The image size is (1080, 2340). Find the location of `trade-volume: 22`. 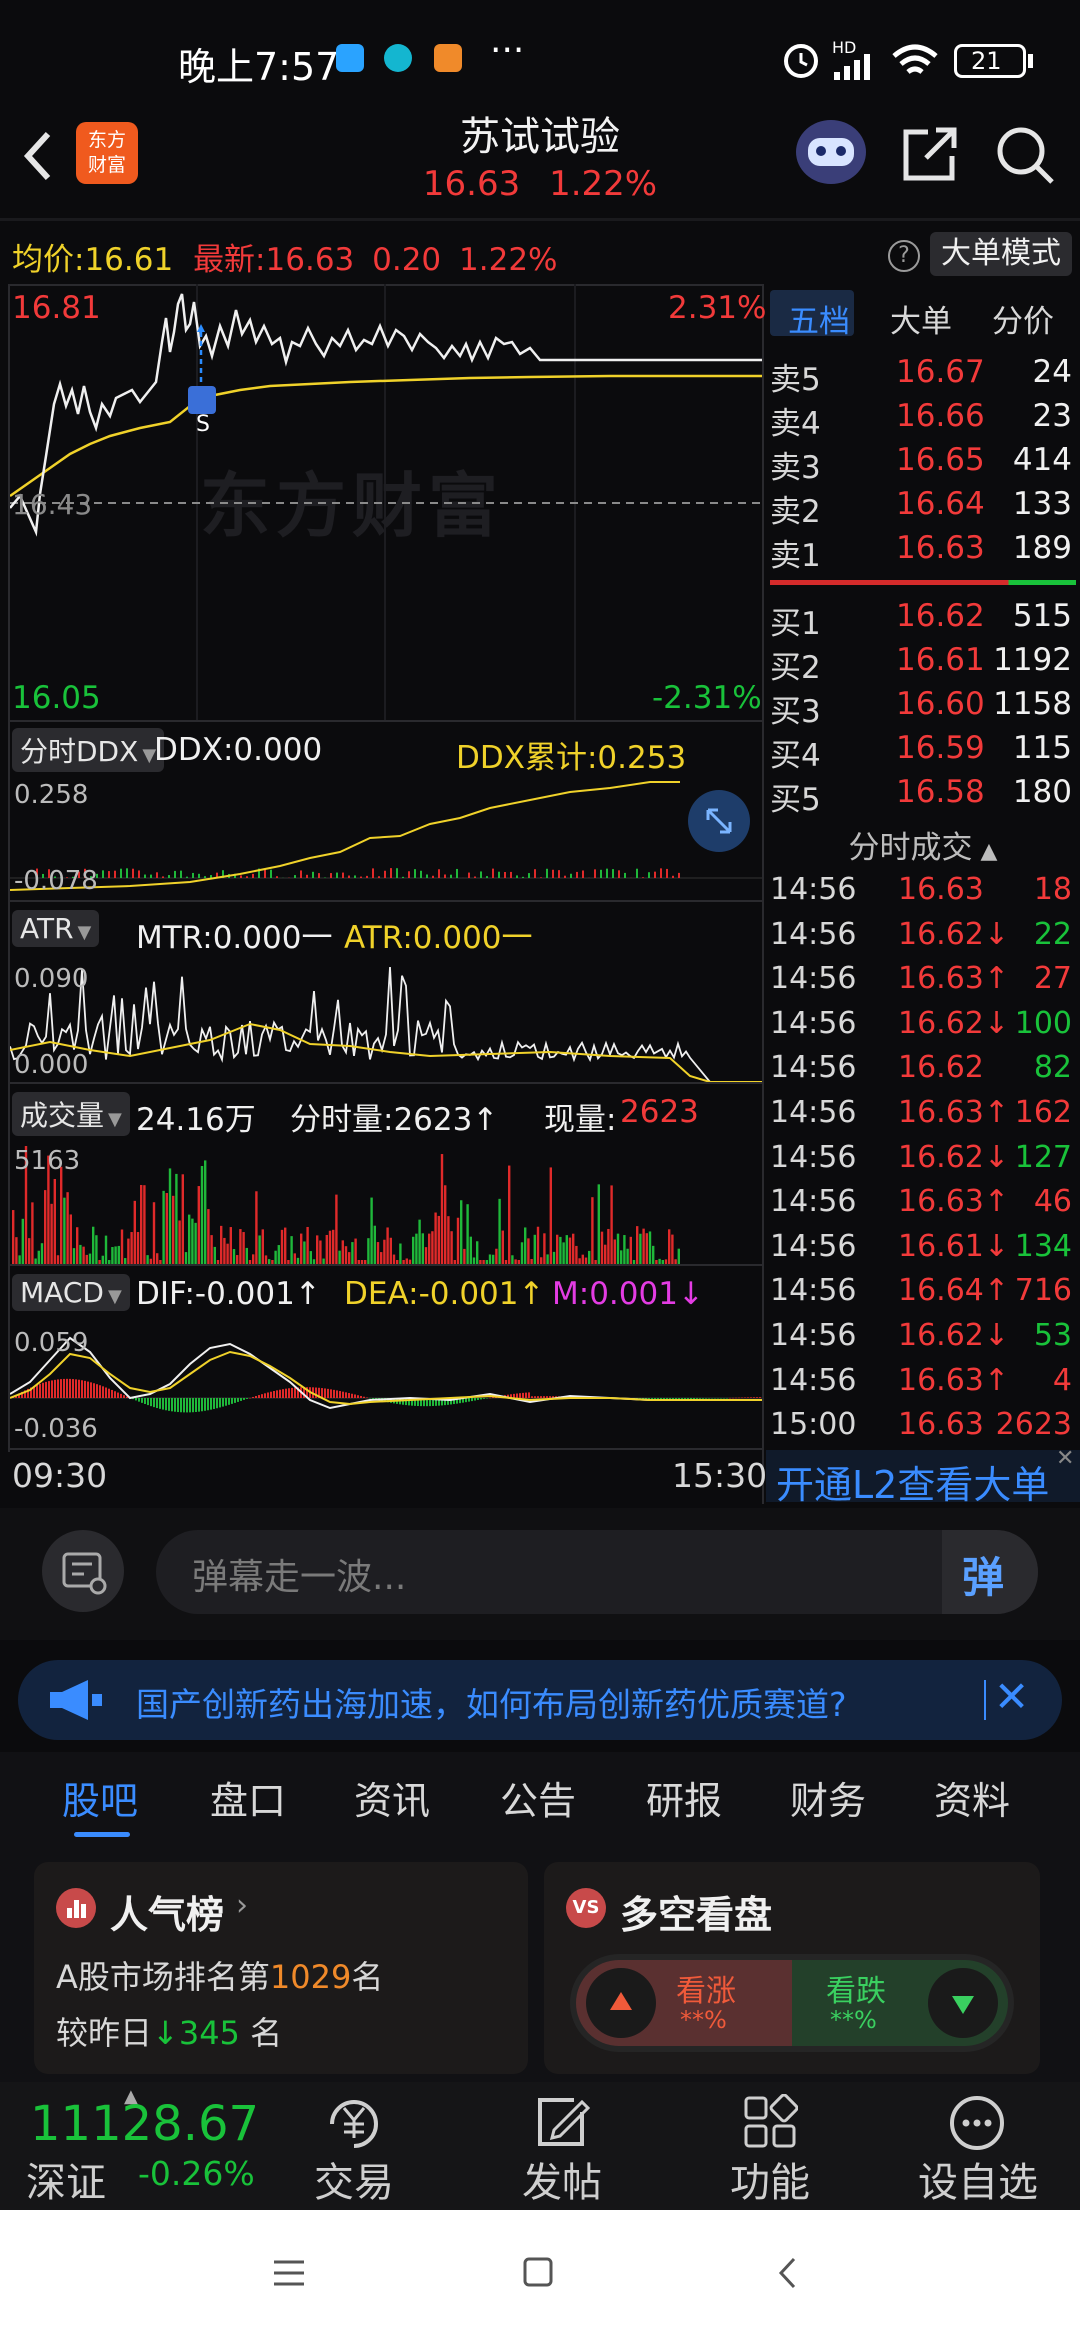

trade-volume: 22 is located at coordinates (1052, 934).